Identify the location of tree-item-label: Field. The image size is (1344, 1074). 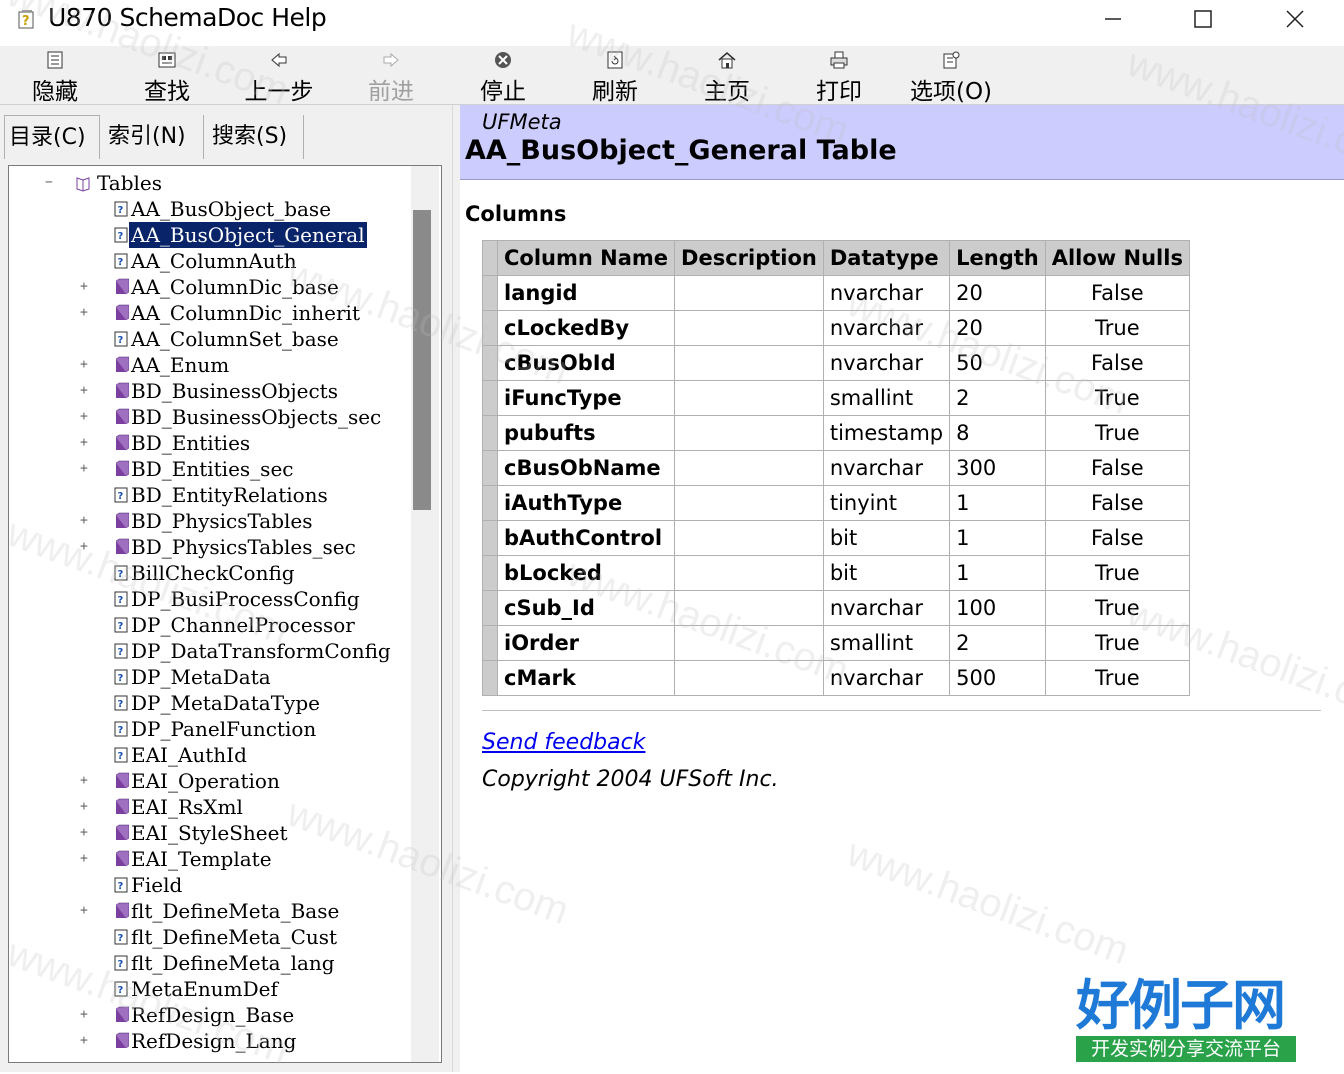
(157, 885).